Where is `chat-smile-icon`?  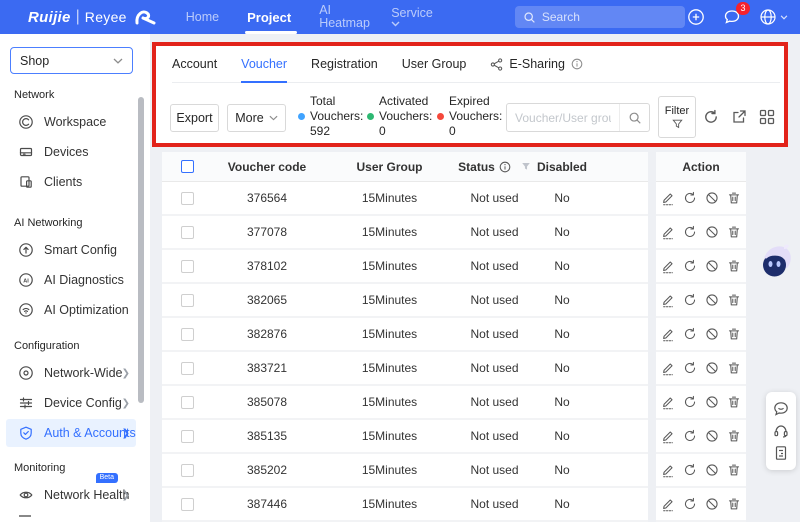 chat-smile-icon is located at coordinates (781, 409).